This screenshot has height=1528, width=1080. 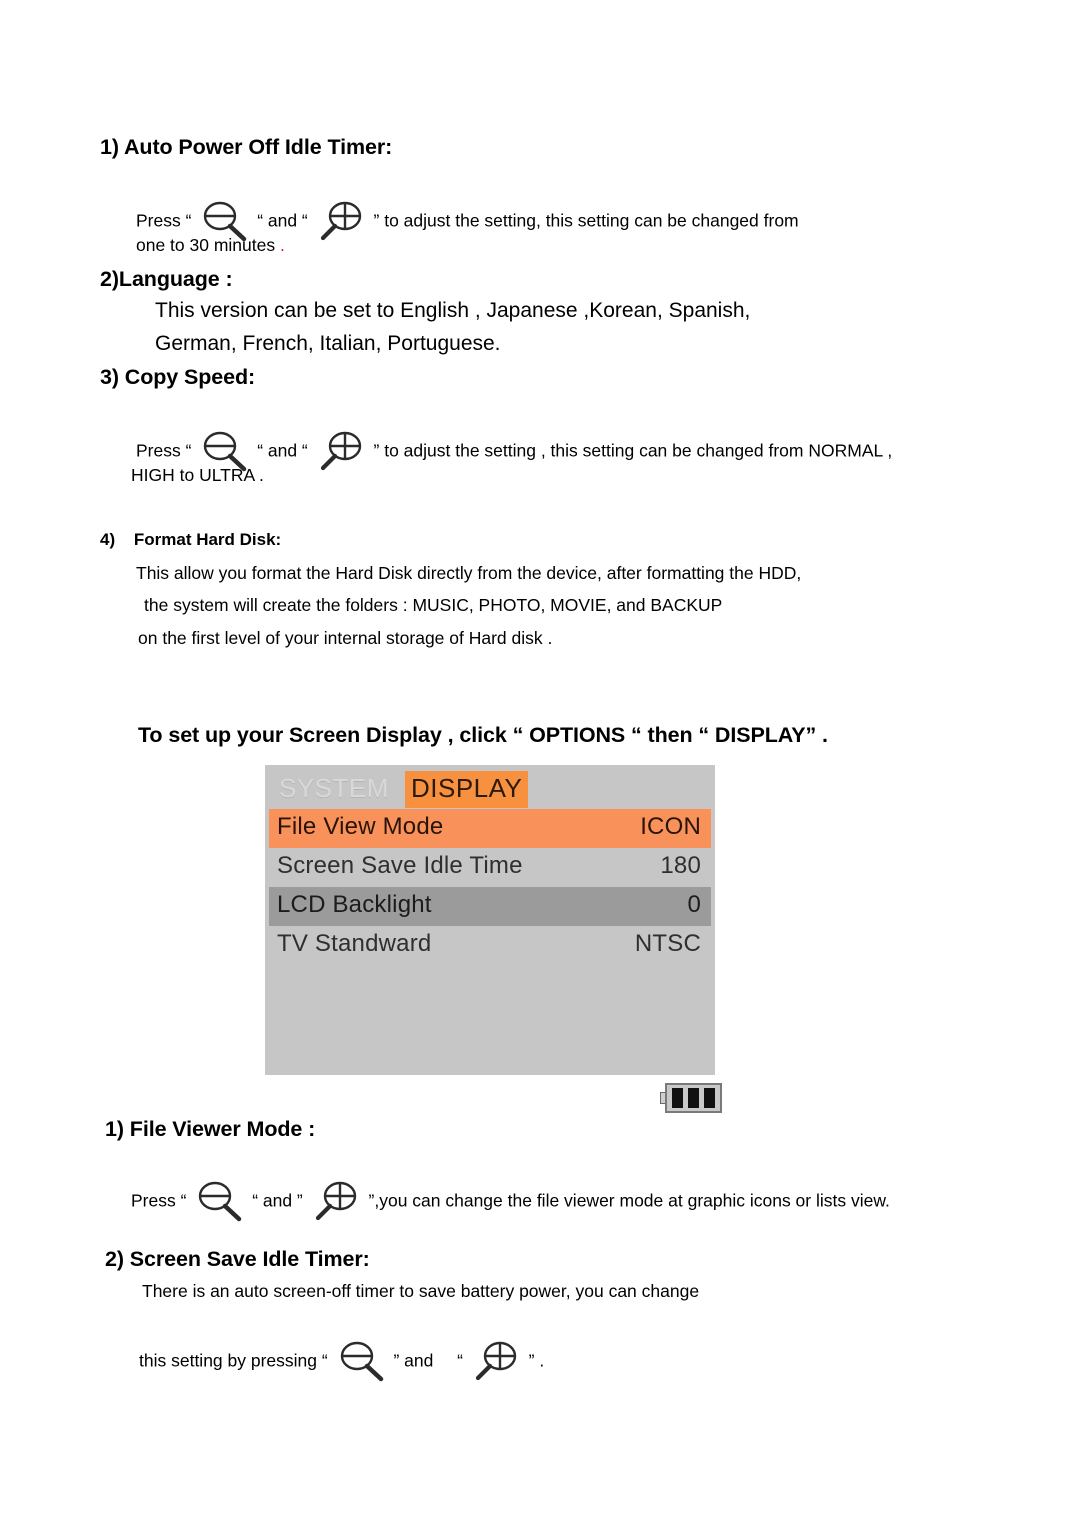 I want to click on heading-format-hard-disk: 4) Format Hard Disk:, so click(x=190, y=540).